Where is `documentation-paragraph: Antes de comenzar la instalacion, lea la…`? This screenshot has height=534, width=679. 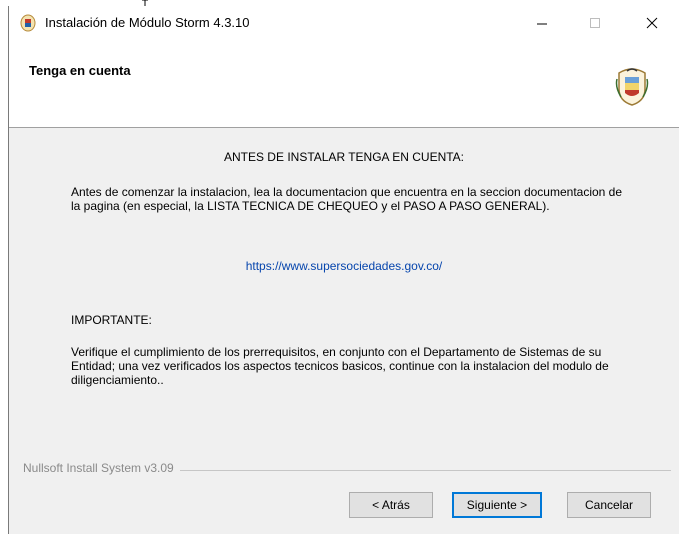 documentation-paragraph: Antes de comenzar la instalacion, lea la… is located at coordinates (347, 199).